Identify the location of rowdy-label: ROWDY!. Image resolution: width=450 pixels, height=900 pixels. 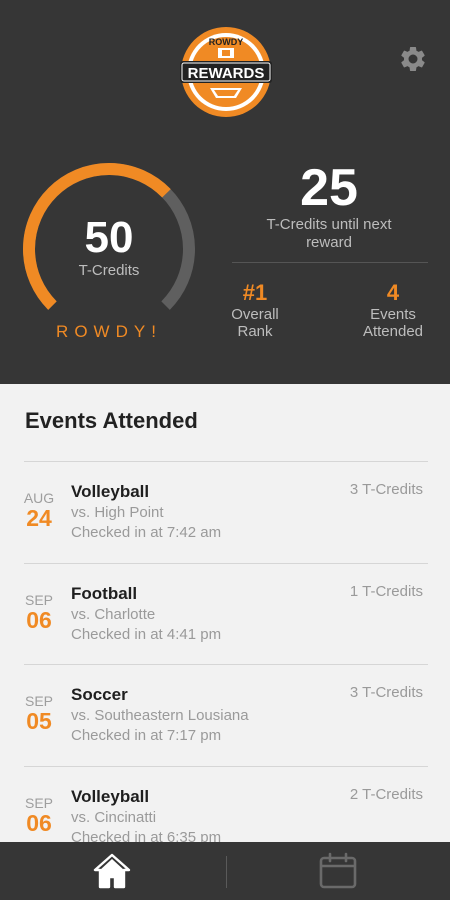
(109, 331).